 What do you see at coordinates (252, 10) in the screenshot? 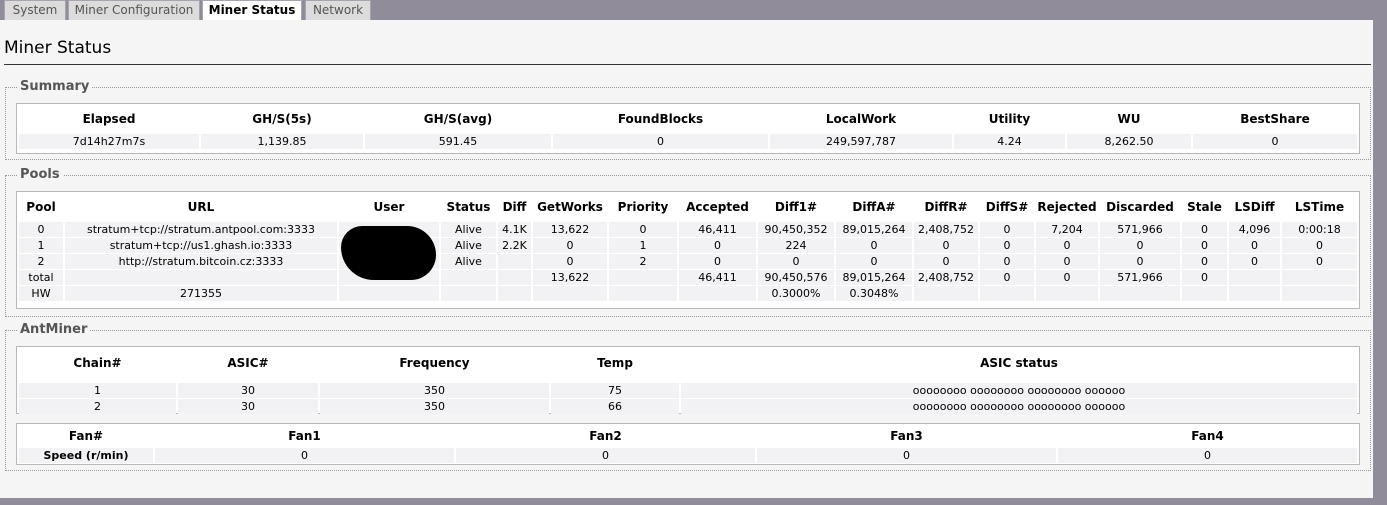
I see `tab-miner-status: Miner Status` at bounding box center [252, 10].